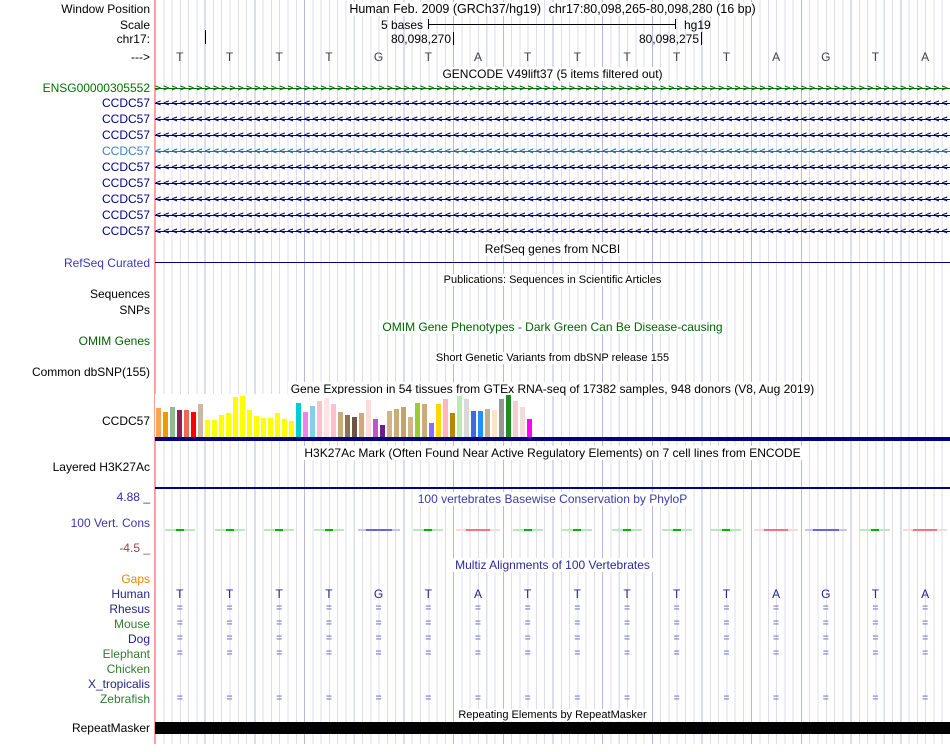 Image resolution: width=950 pixels, height=752 pixels. I want to click on species-label-gaps: Gaps, so click(135, 579).